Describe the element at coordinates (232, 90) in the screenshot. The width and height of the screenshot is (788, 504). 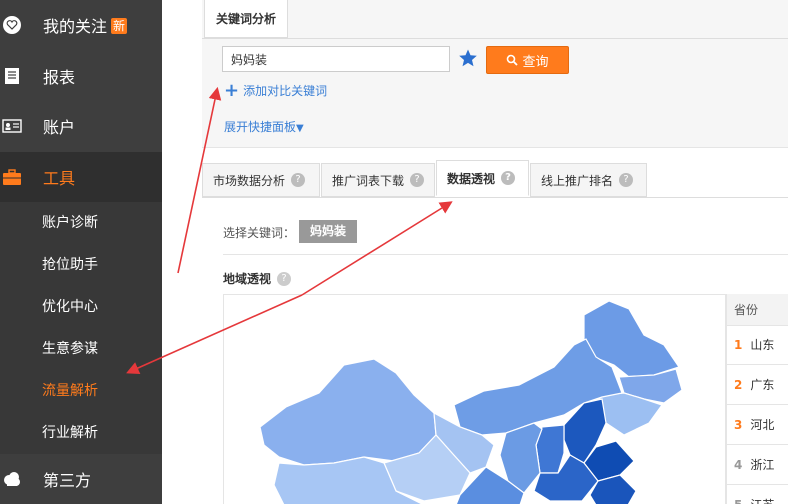
I see `plus-icon: +` at that location.